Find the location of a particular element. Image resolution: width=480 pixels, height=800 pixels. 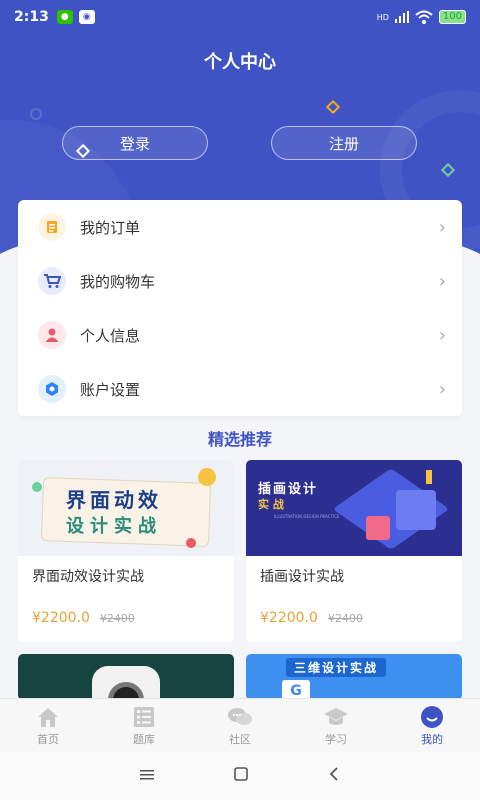

tab-label: 题库 is located at coordinates (144, 739).